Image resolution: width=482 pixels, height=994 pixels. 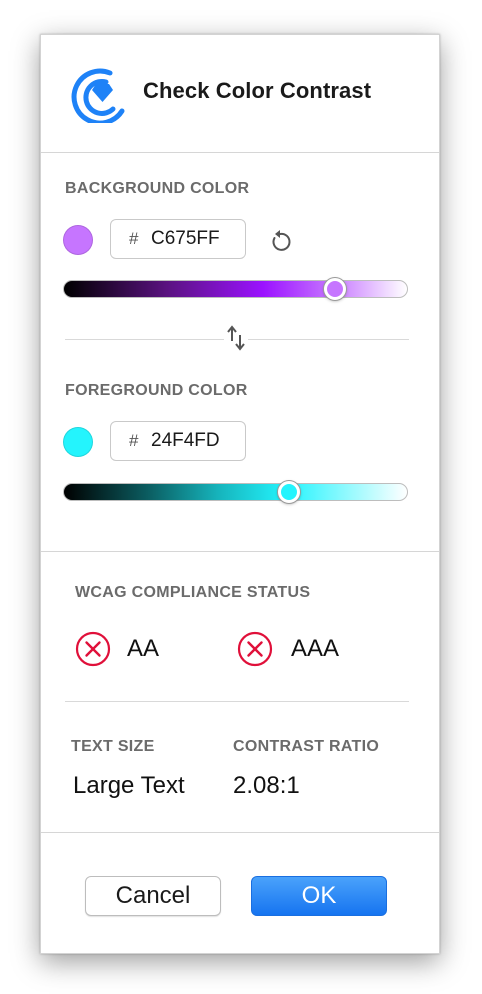 I want to click on background-hex-input: # C675FF, so click(x=178, y=239).